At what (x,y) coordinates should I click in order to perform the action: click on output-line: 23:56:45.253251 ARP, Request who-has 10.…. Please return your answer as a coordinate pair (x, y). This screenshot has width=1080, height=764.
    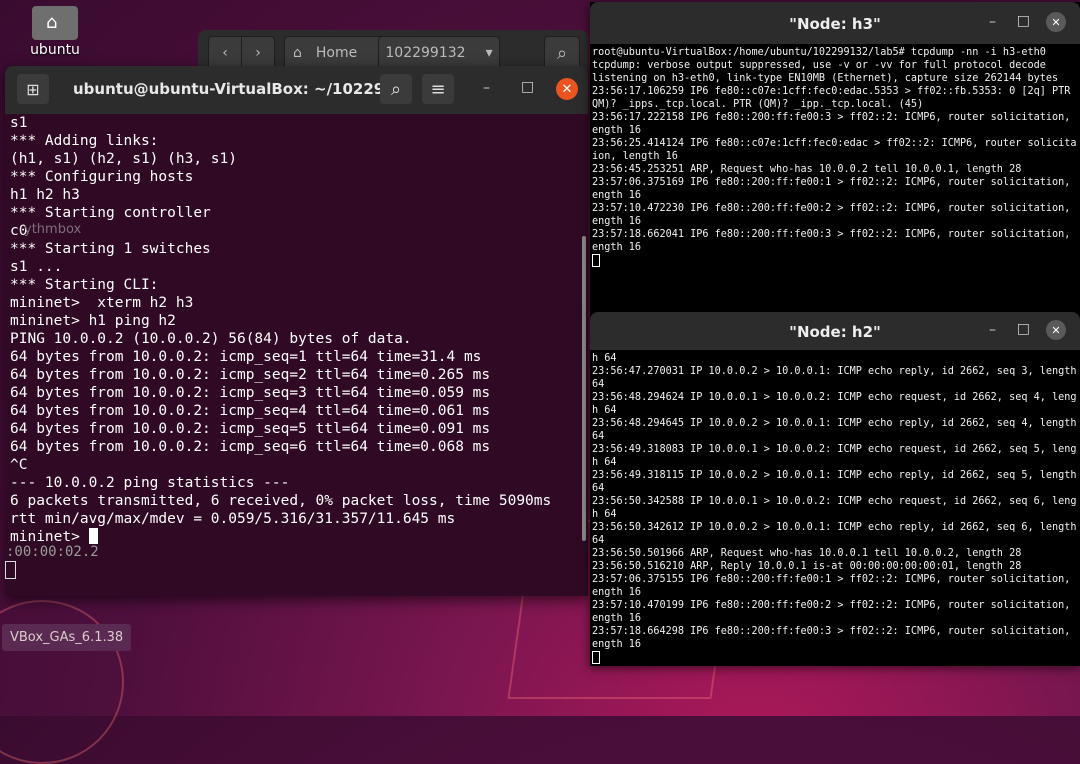
    Looking at the image, I should click on (807, 169).